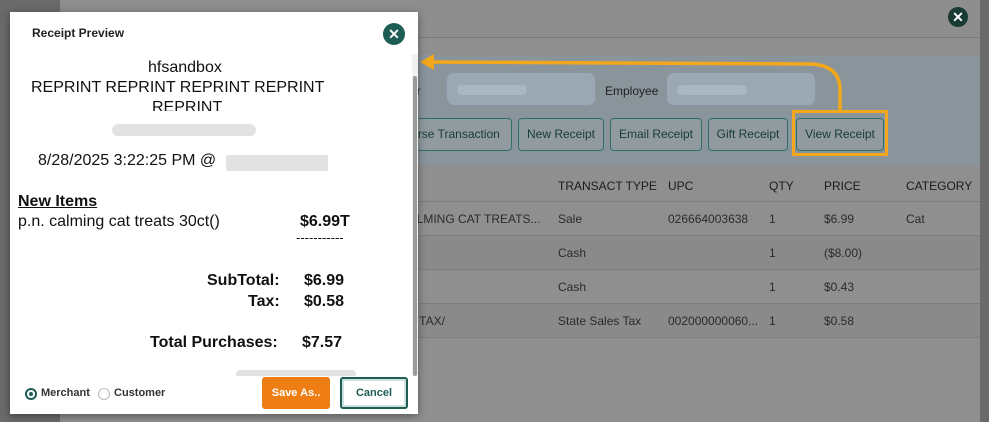 Image resolution: width=989 pixels, height=422 pixels. I want to click on merchant-radio-label: Merchant, so click(65, 393).